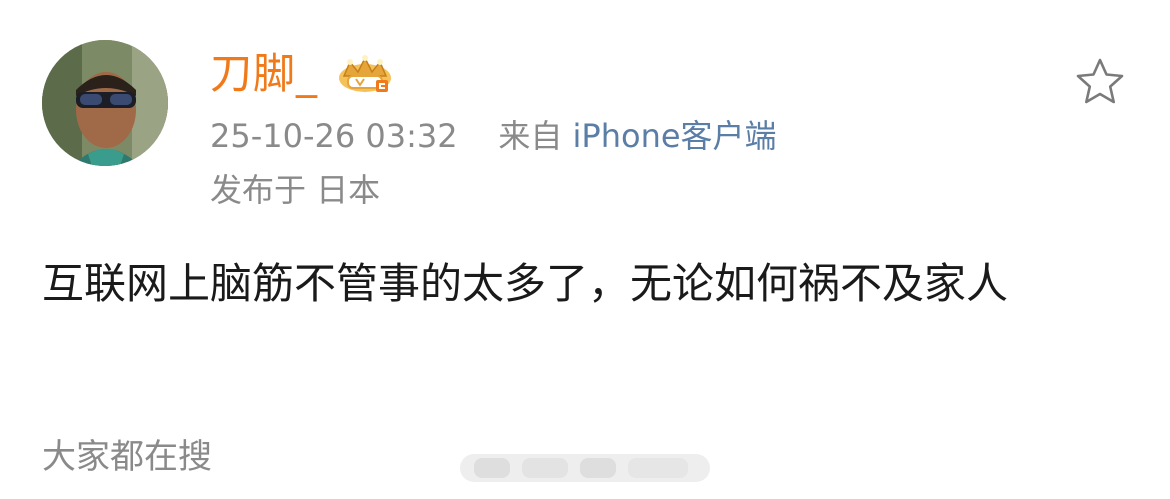  What do you see at coordinates (334, 136) in the screenshot?
I see `post-timestamp: 25-10-26 03:32` at bounding box center [334, 136].